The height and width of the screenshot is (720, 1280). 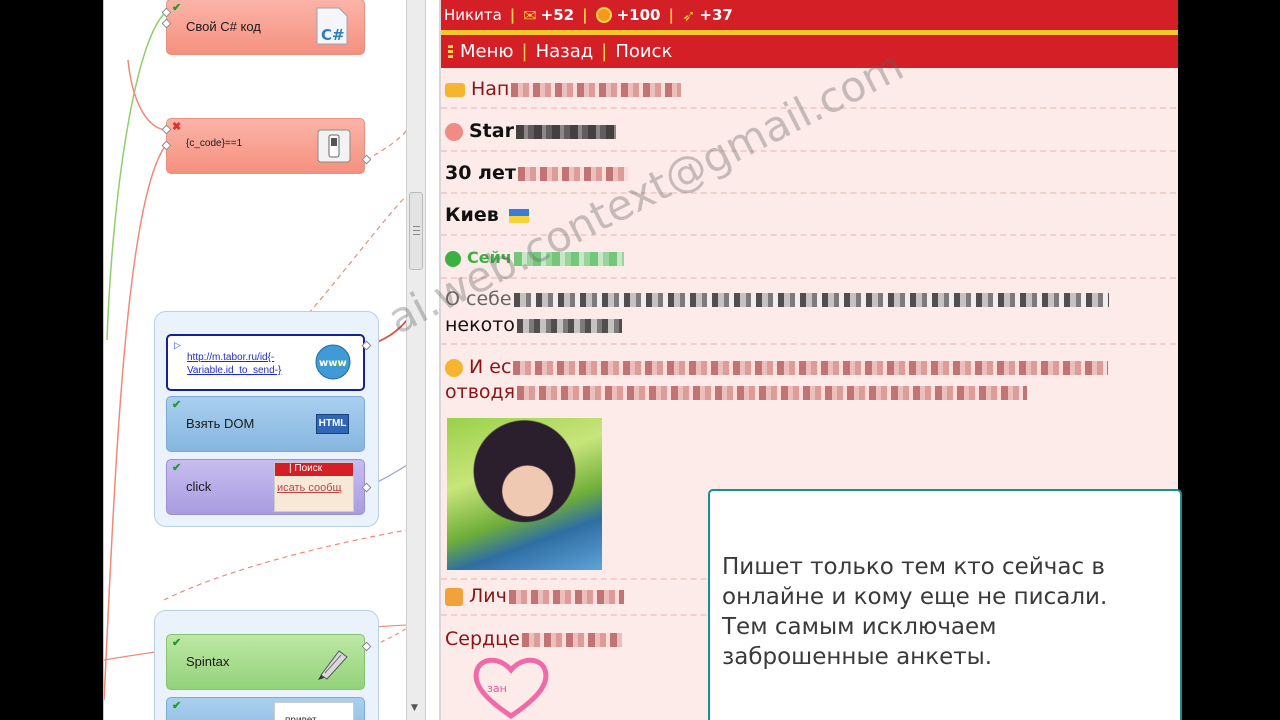 What do you see at coordinates (199, 486) in the screenshot?
I see `node-label: click` at bounding box center [199, 486].